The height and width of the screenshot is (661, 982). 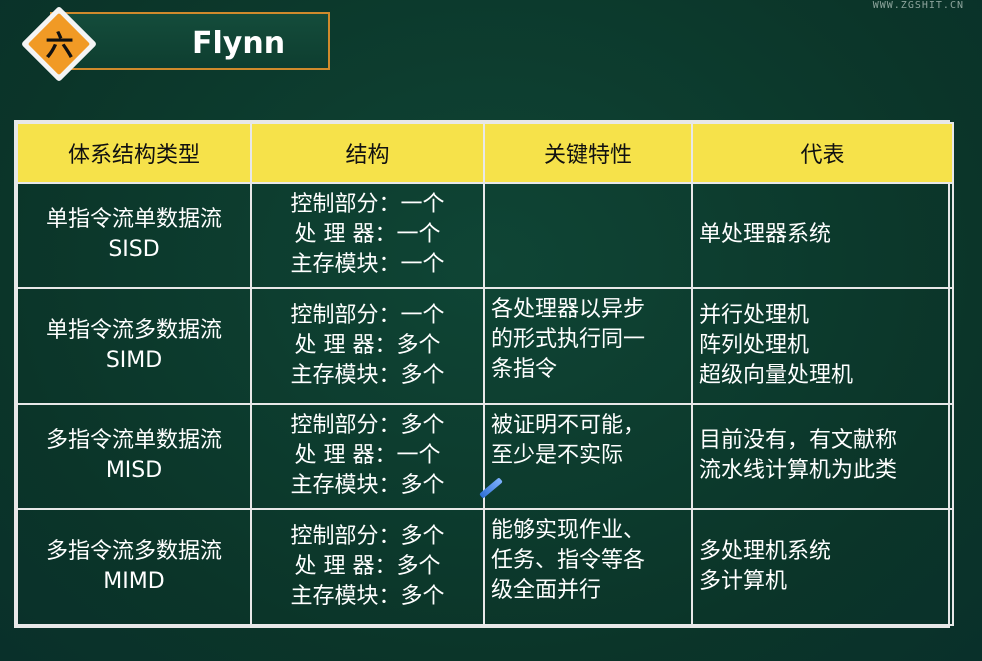 I want to click on section-number-badge: 六, so click(x=59, y=44).